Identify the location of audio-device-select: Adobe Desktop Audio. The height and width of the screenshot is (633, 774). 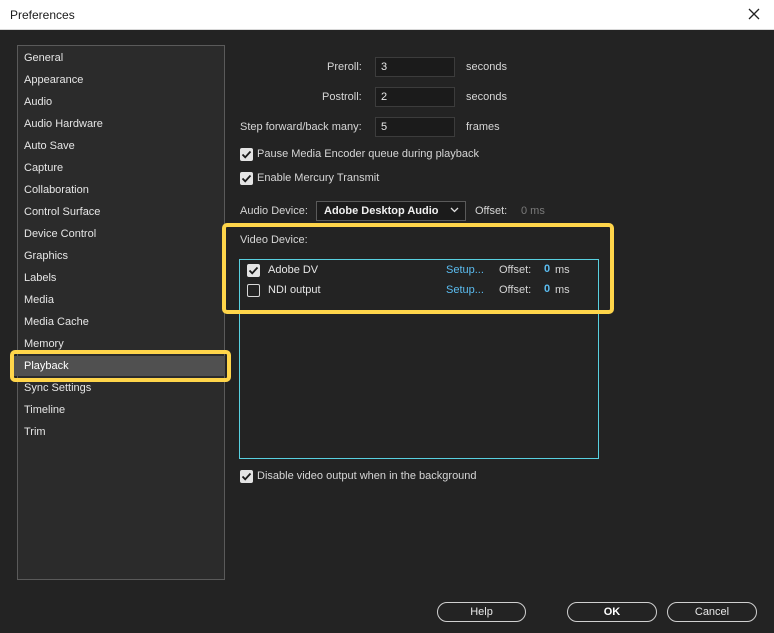
(391, 211).